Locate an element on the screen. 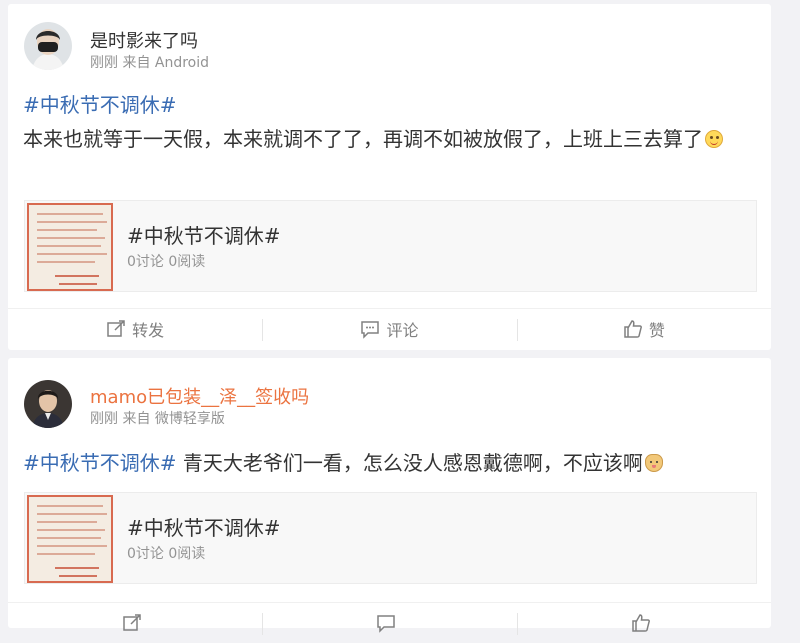  repost-label: 转发 is located at coordinates (148, 330).